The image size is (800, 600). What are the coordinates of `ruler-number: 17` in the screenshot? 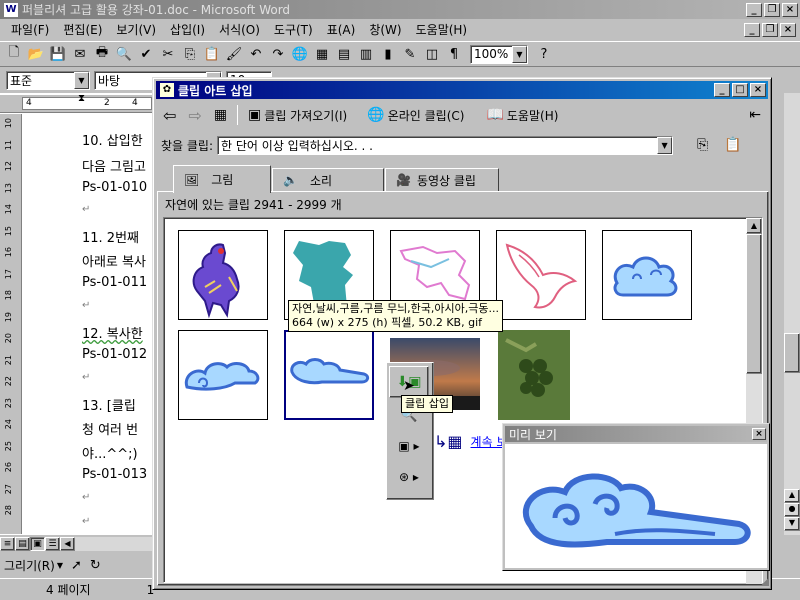 It's located at (8, 273).